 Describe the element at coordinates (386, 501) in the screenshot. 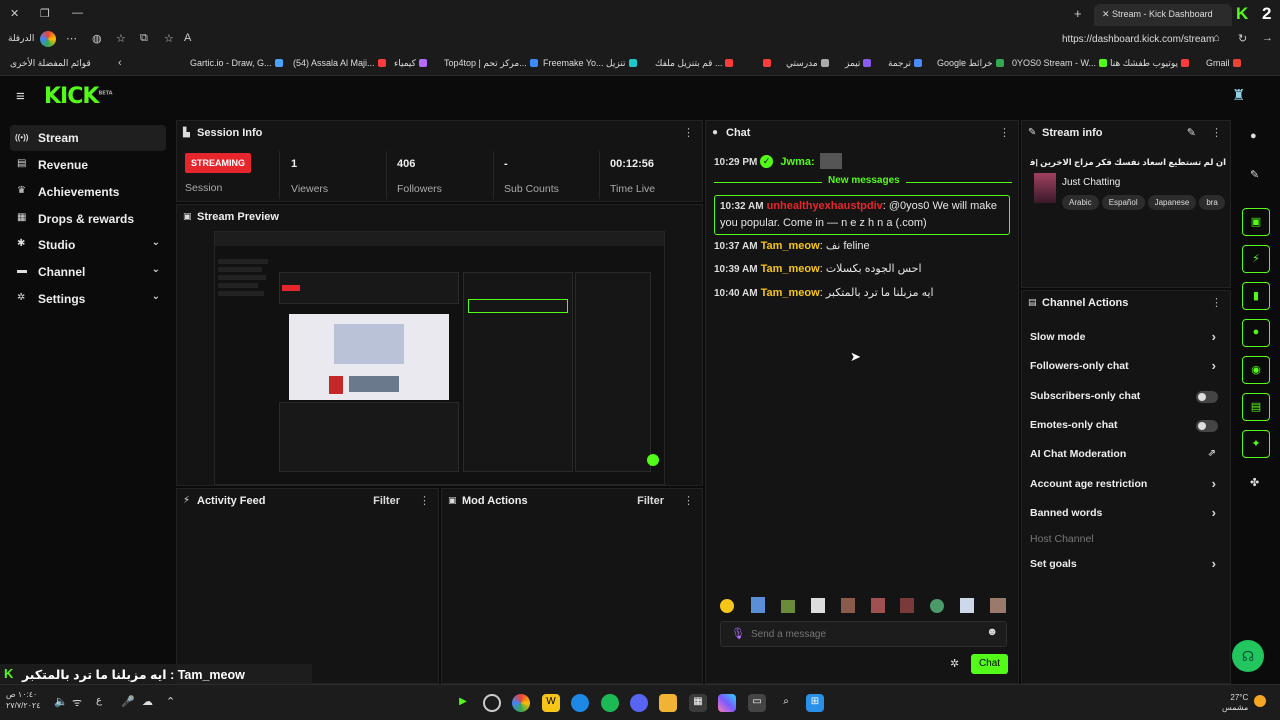

I see `activity-filter-button: Filter` at that location.